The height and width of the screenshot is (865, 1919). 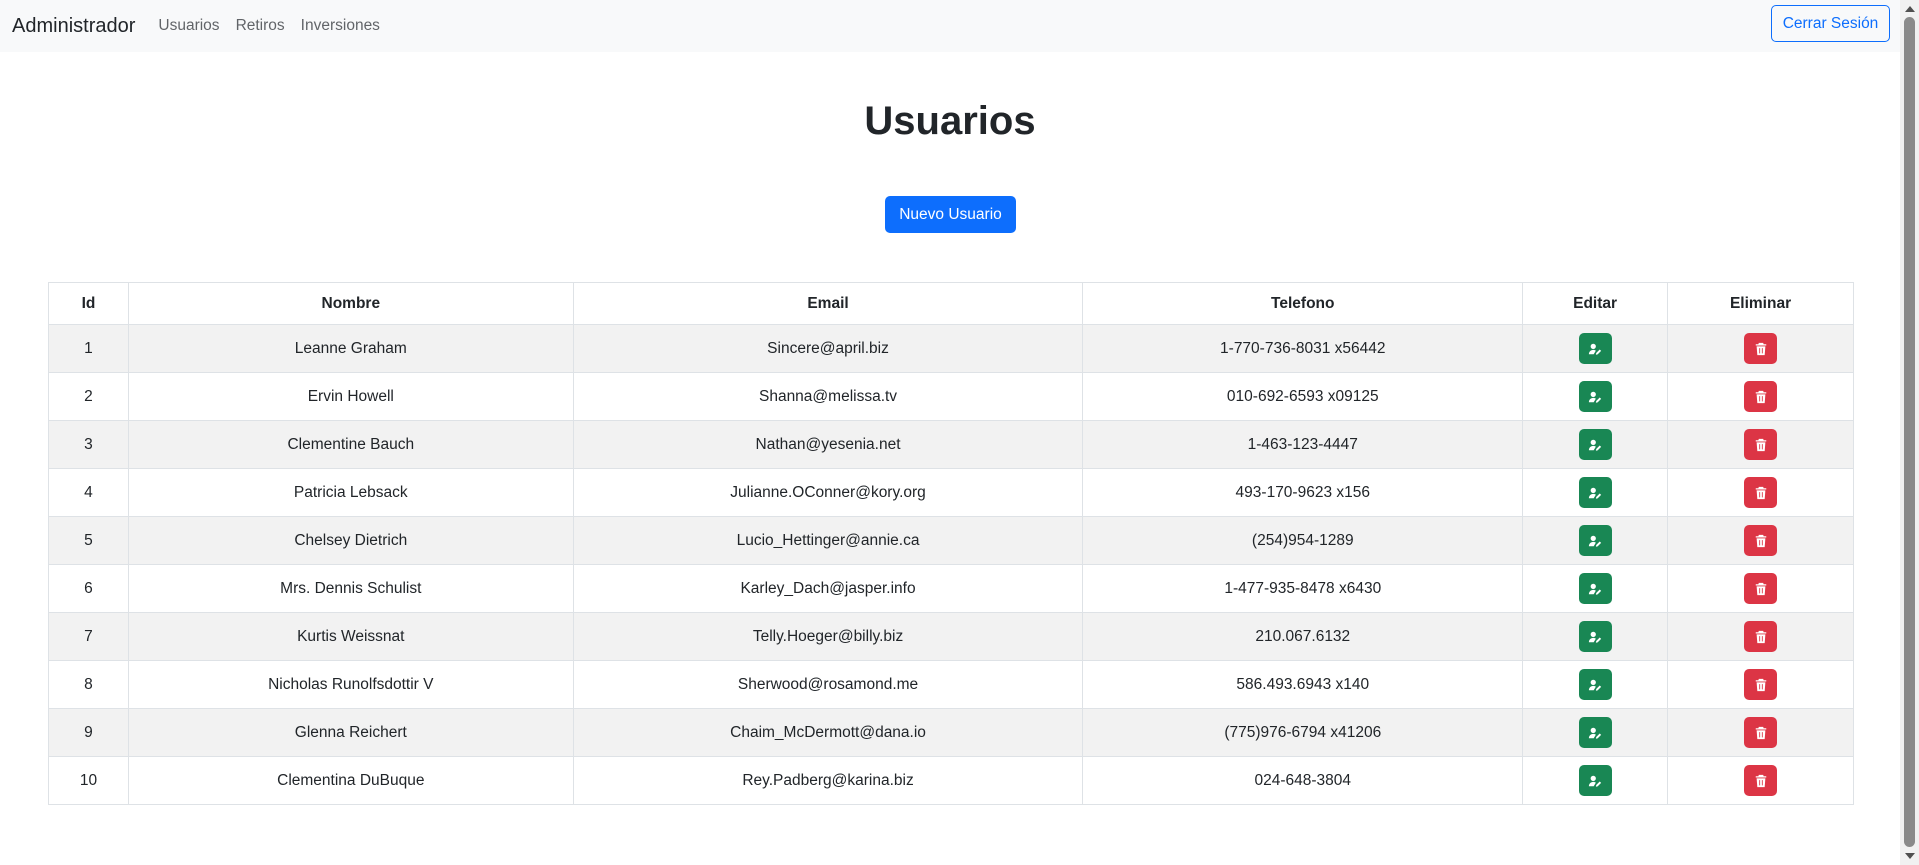 I want to click on nav-link-retiros: Retiros, so click(x=260, y=26).